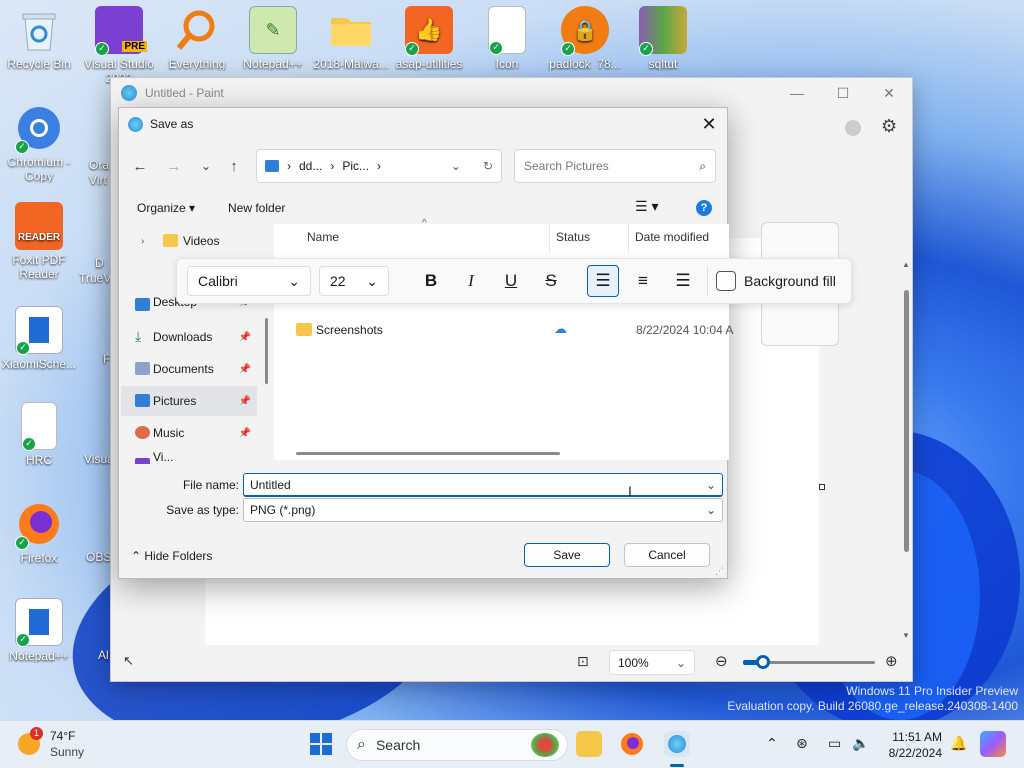  What do you see at coordinates (428, 453) in the screenshot?
I see `file-list-horizontal-scrollbar` at bounding box center [428, 453].